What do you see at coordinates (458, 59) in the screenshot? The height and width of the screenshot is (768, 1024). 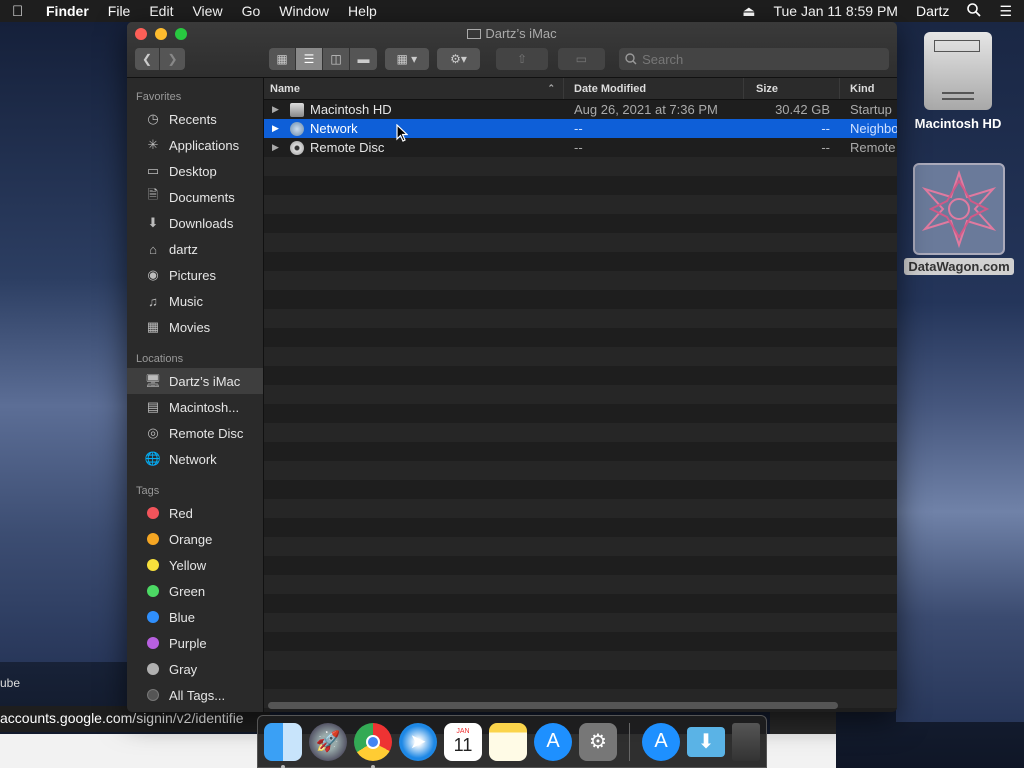 I see `action-gear-button: ⚙ ▾` at bounding box center [458, 59].